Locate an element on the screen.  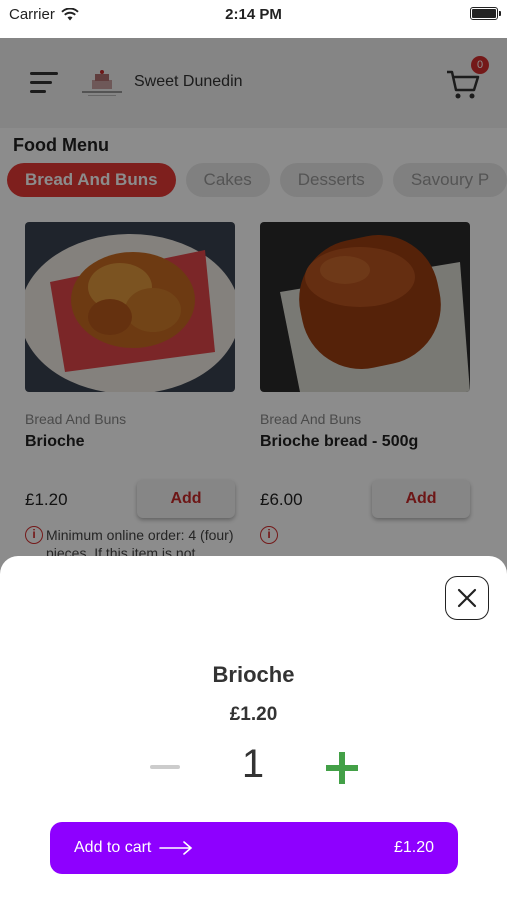
status-bar: Carrier 2:14 PM is located at coordinates (253, 19).